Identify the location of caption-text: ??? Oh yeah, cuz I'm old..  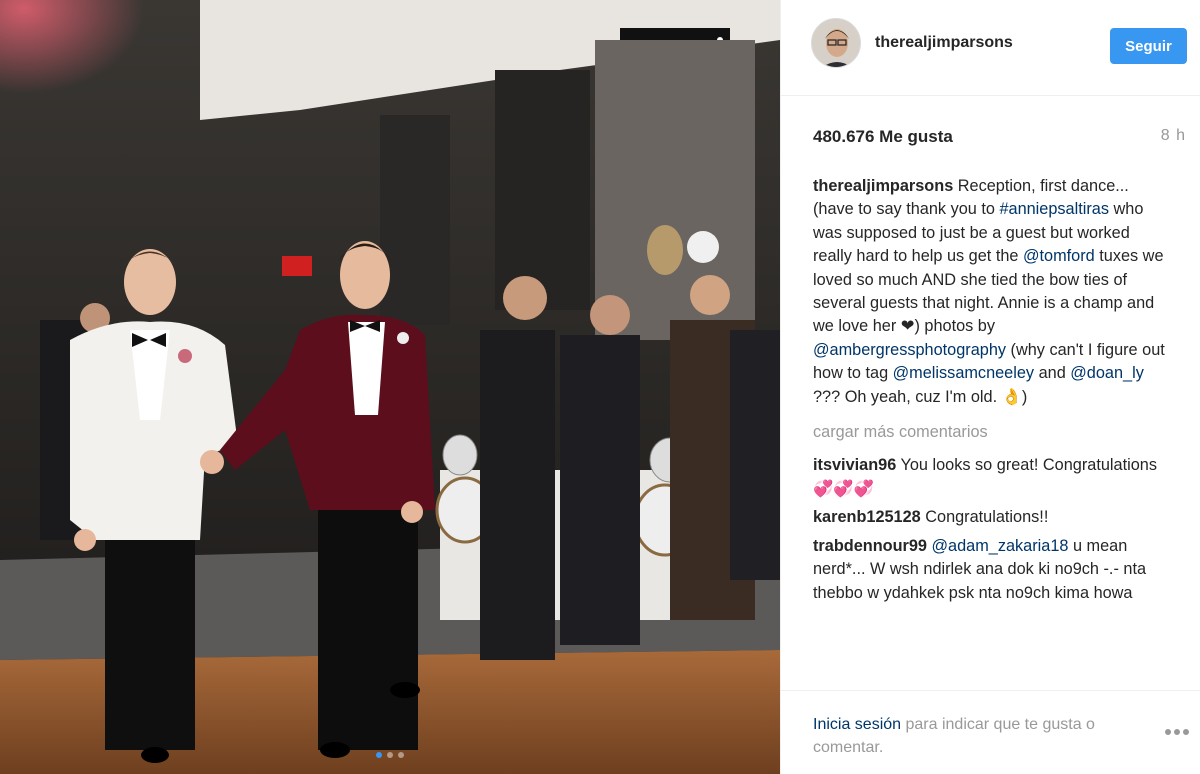
(907, 396).